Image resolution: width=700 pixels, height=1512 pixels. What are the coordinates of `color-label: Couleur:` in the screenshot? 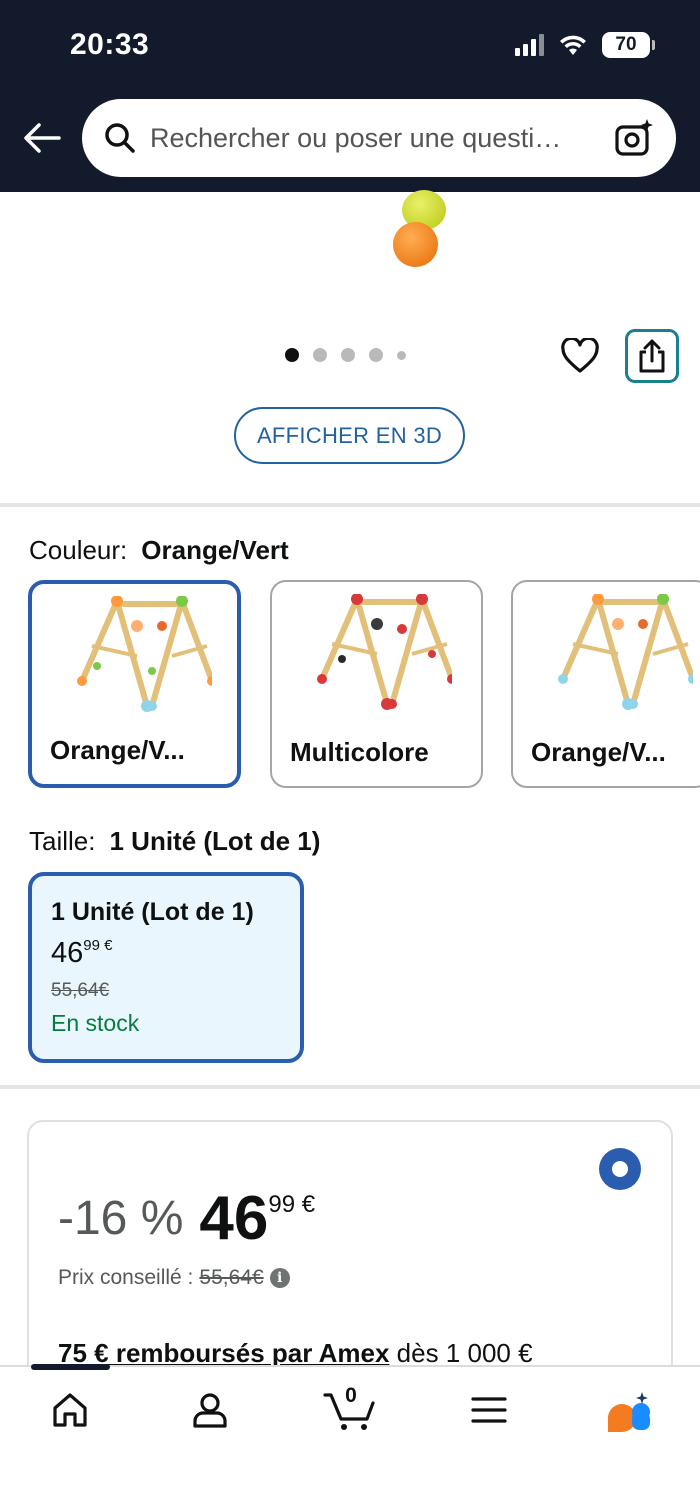 It's located at (78, 550).